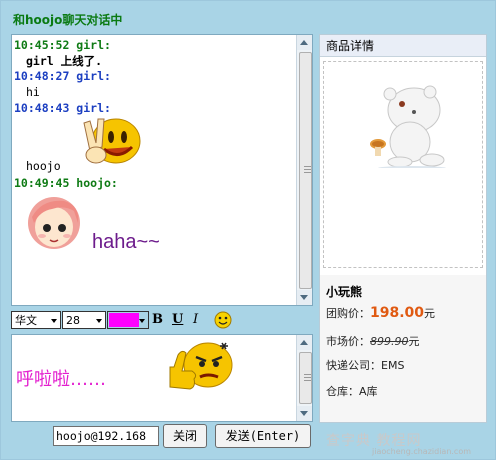 The width and height of the screenshot is (496, 460). What do you see at coordinates (33, 92) in the screenshot?
I see `message-text: hi` at bounding box center [33, 92].